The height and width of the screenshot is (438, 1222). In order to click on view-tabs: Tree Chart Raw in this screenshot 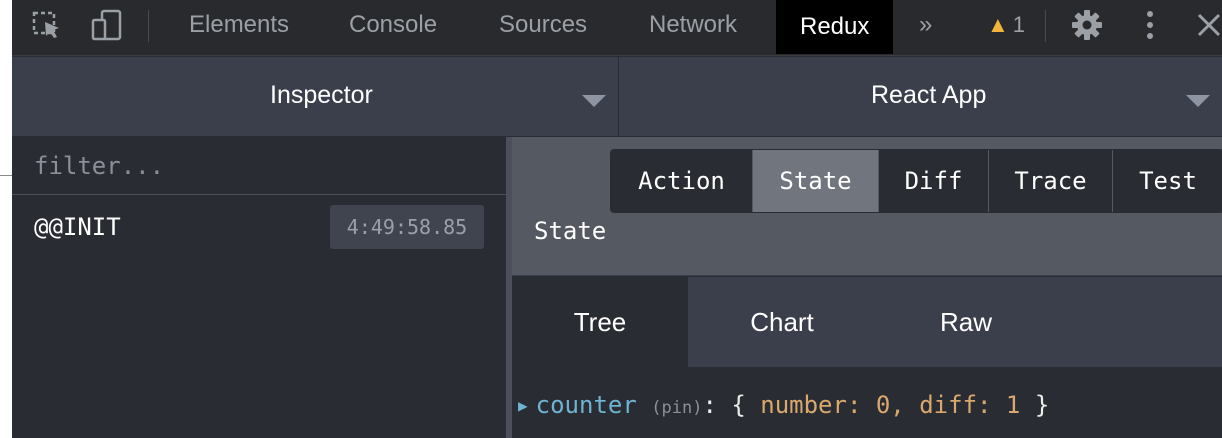, I will do `click(867, 322)`.